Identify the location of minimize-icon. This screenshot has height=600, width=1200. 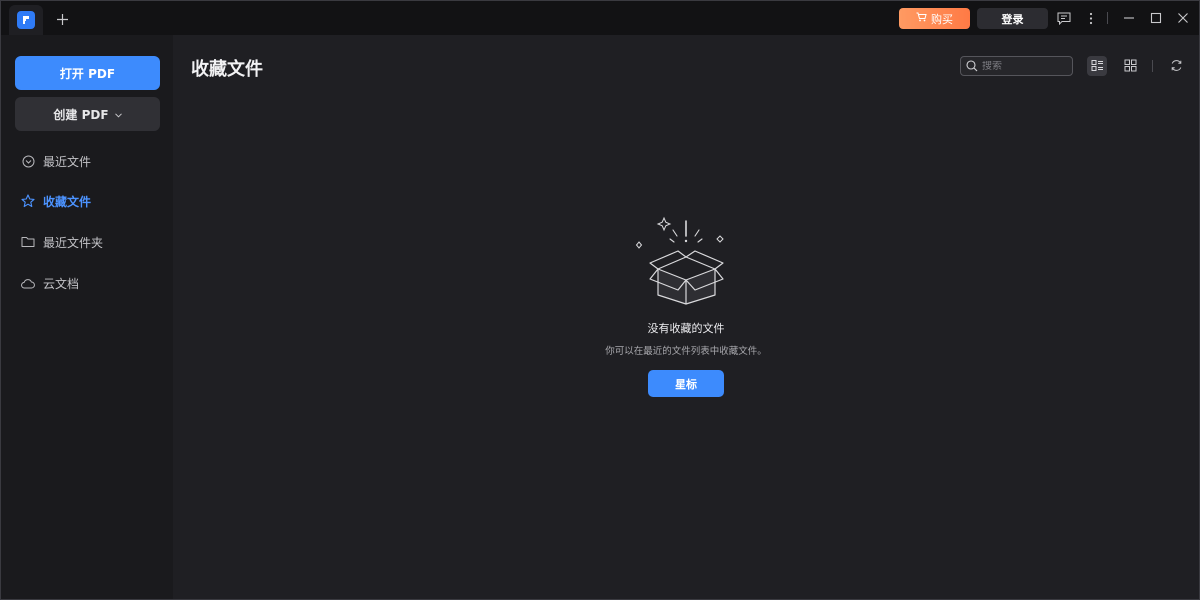
(1129, 18).